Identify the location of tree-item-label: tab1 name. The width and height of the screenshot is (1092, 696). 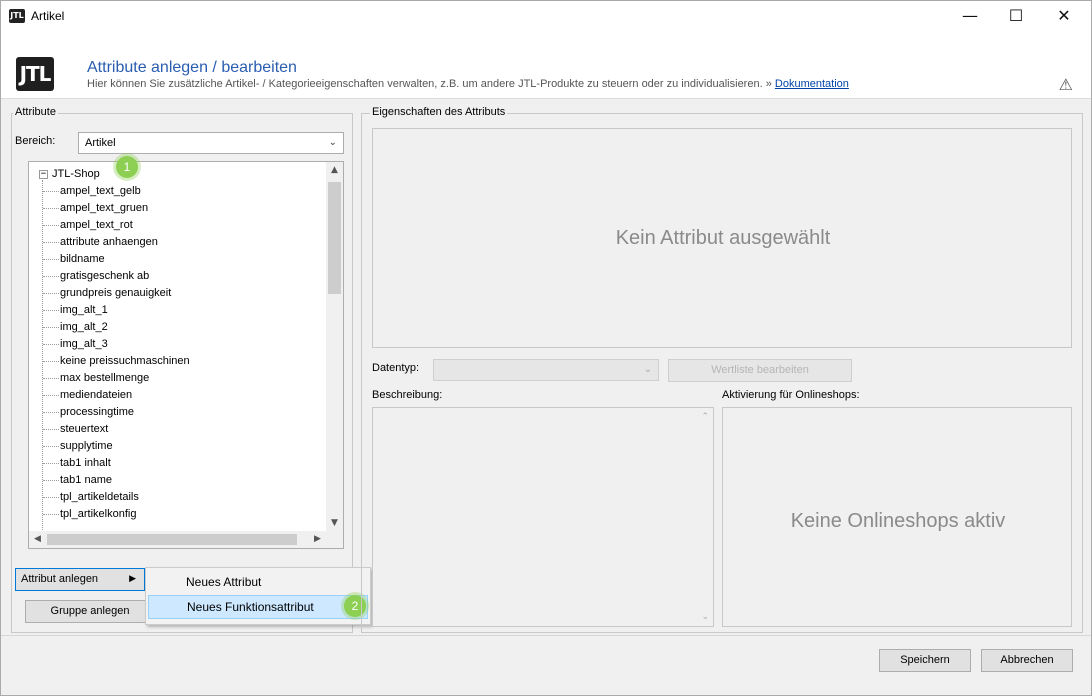
(86, 480).